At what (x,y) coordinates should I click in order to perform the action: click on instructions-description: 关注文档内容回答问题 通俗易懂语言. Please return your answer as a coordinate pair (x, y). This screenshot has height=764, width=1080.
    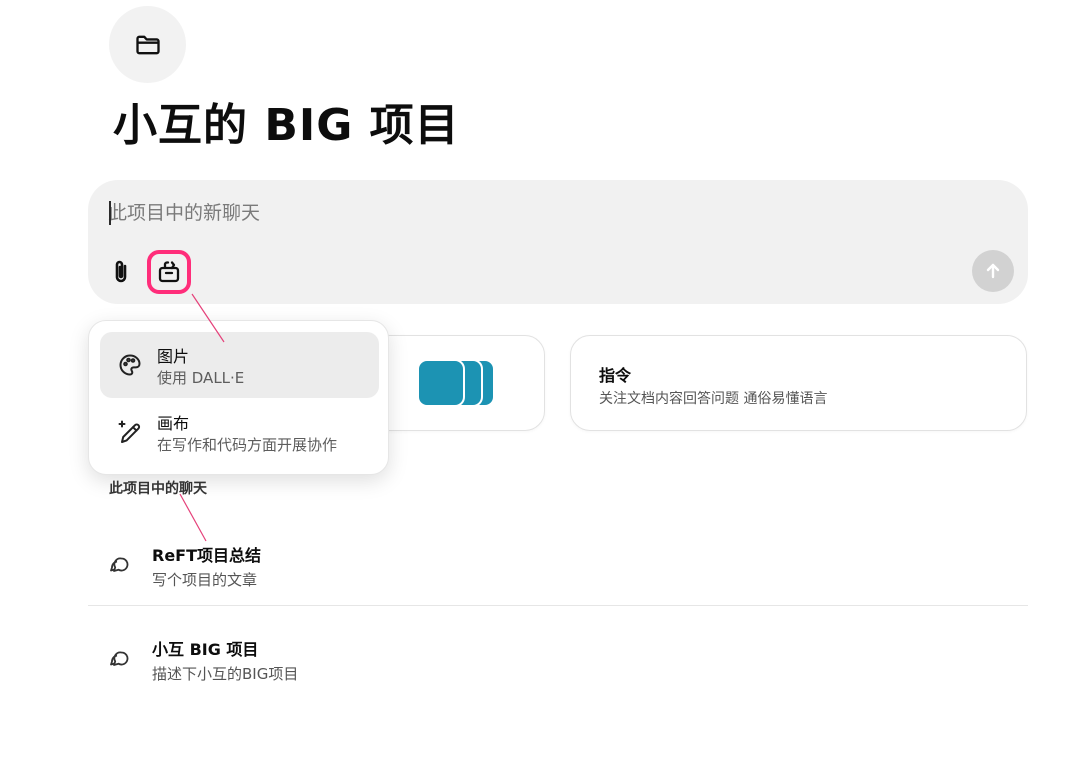
    Looking at the image, I should click on (713, 399).